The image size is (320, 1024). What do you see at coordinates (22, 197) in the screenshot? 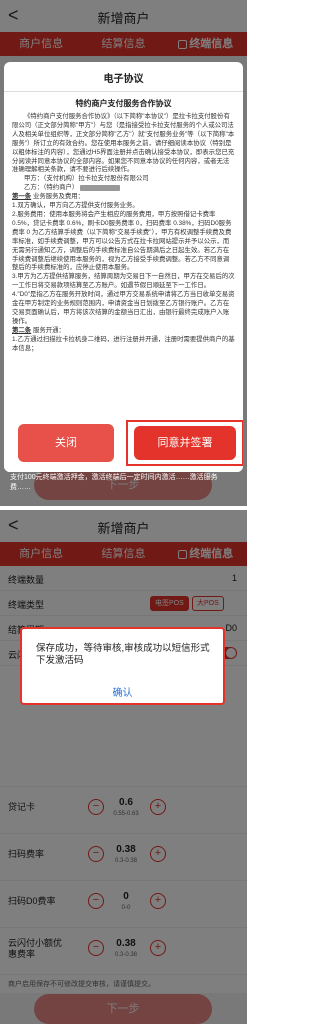
I see `section-1-number: 第一条` at bounding box center [22, 197].